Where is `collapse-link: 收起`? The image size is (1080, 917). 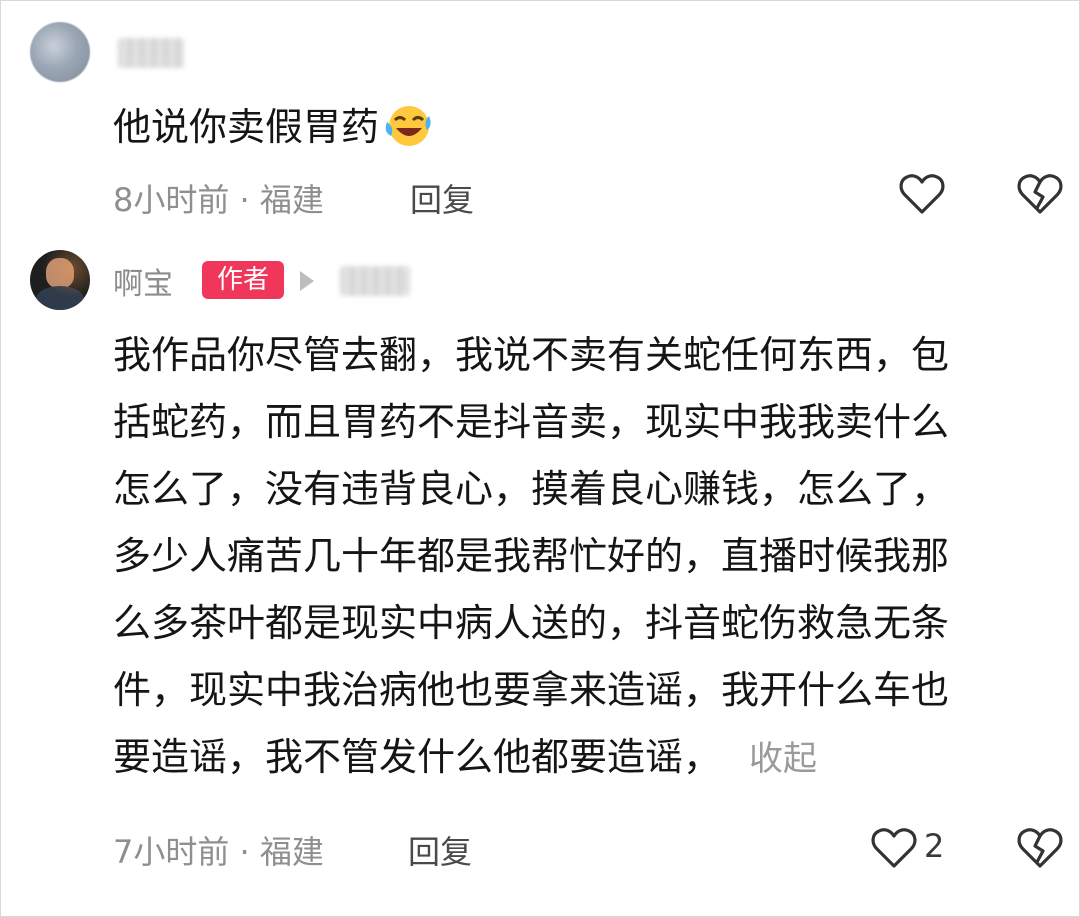
collapse-link: 收起 is located at coordinates (783, 759).